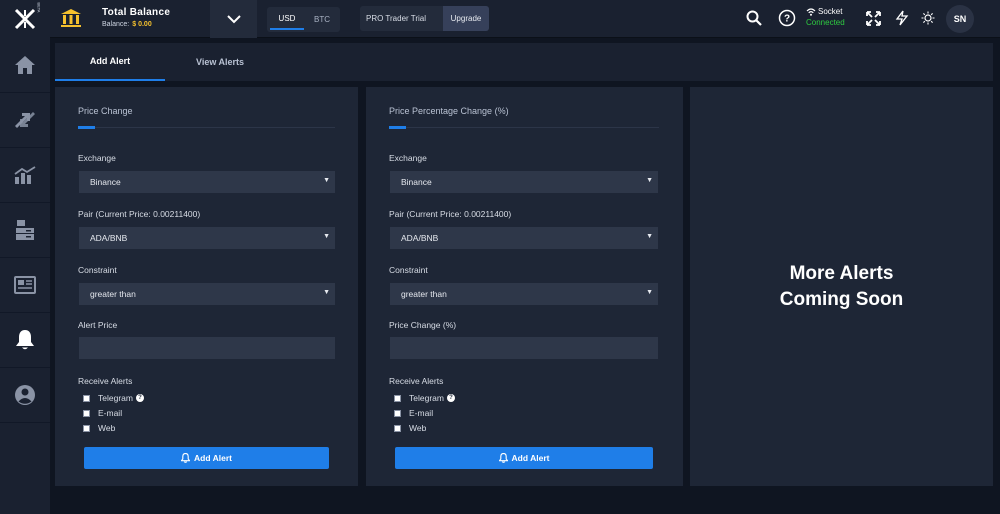  Describe the element at coordinates (396, 18) in the screenshot. I see `pro-trial-label: PRO Trader Trial` at that location.